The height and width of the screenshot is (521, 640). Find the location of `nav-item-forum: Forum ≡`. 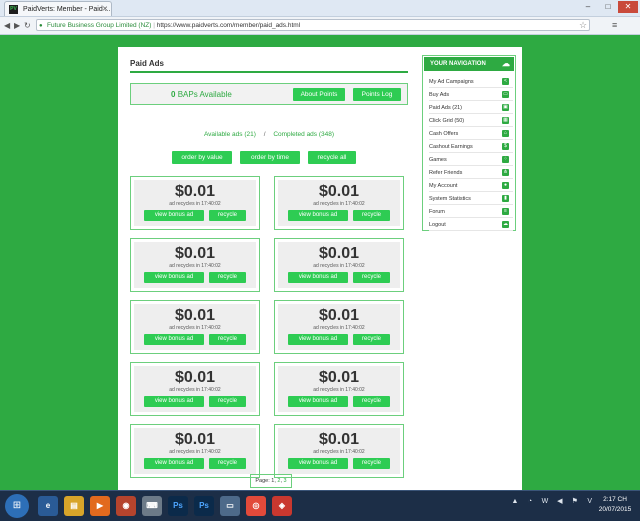

nav-item-forum: Forum ≡ is located at coordinates (471, 212).